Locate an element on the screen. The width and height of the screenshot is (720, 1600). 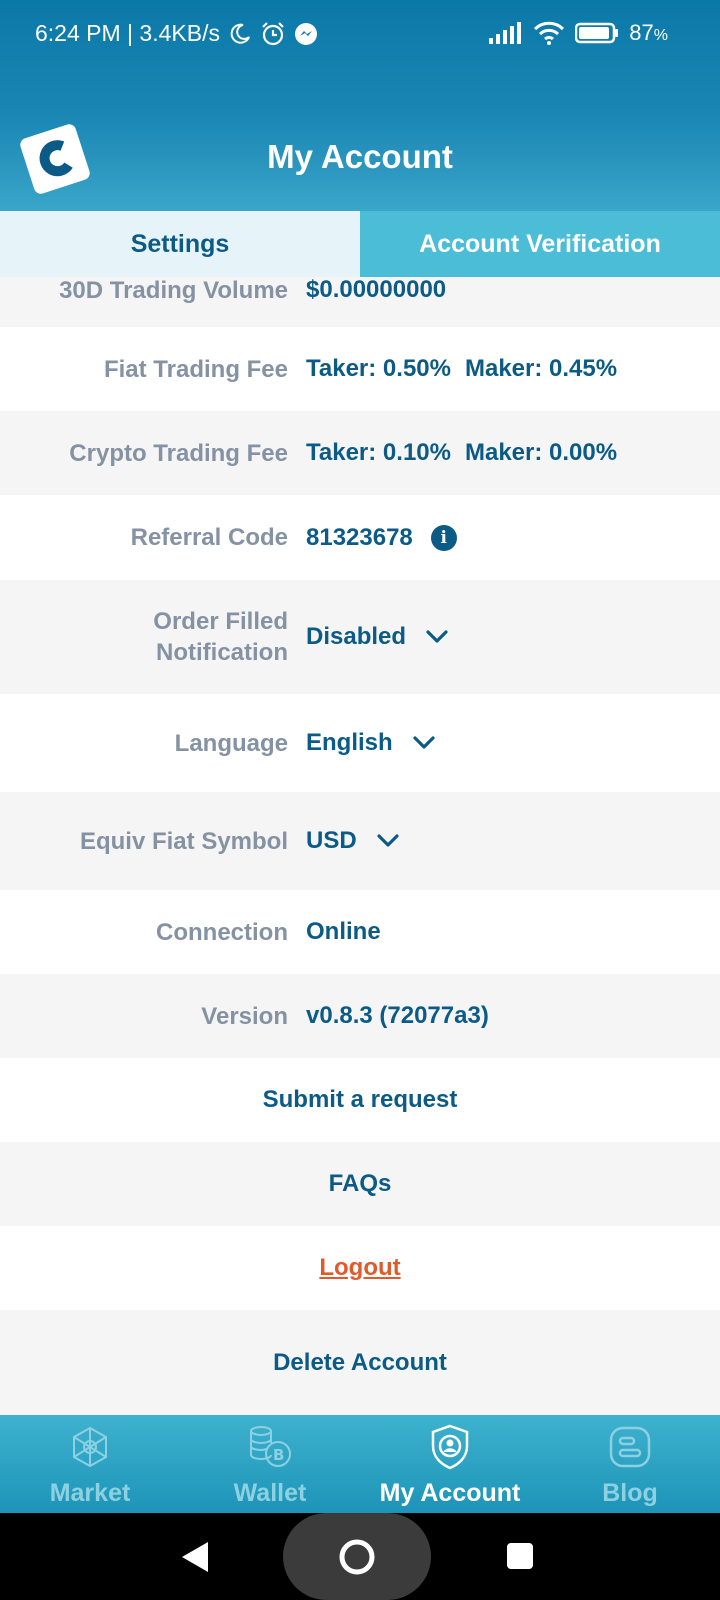
fiat-fee-label: Fiat Trading Fee is located at coordinates (195, 369).